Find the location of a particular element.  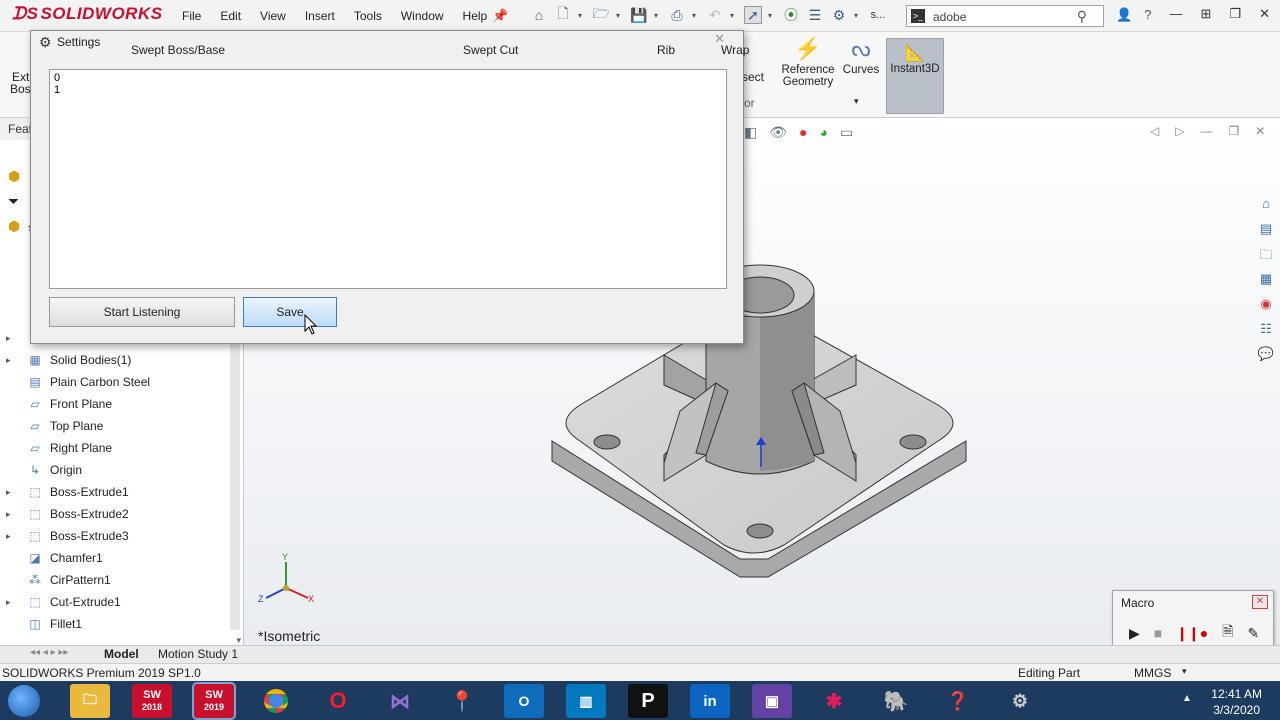

tree-item: ▸ ⬚ Boss-Extrude2 is located at coordinates (116, 514).